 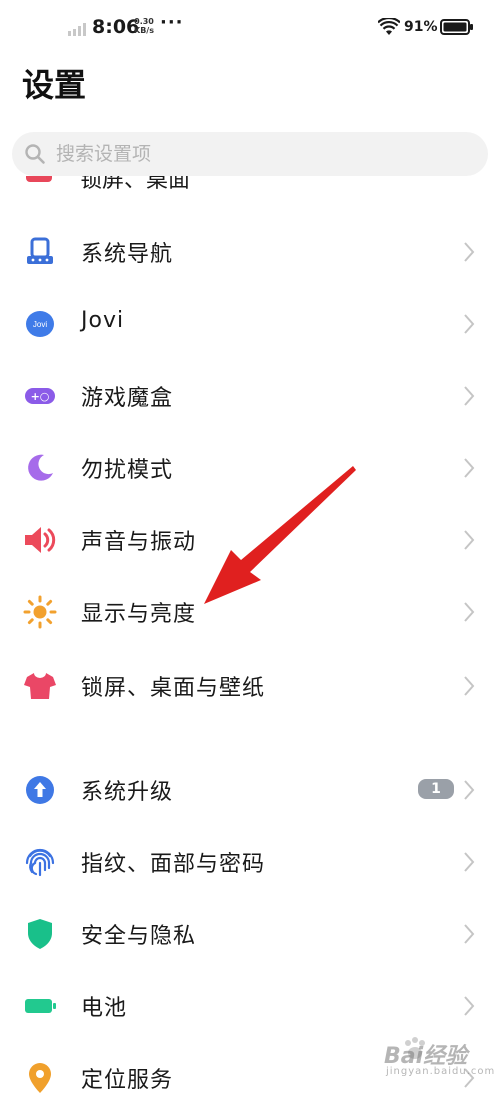 What do you see at coordinates (127, 254) in the screenshot?
I see `item-label: 系统导航` at bounding box center [127, 254].